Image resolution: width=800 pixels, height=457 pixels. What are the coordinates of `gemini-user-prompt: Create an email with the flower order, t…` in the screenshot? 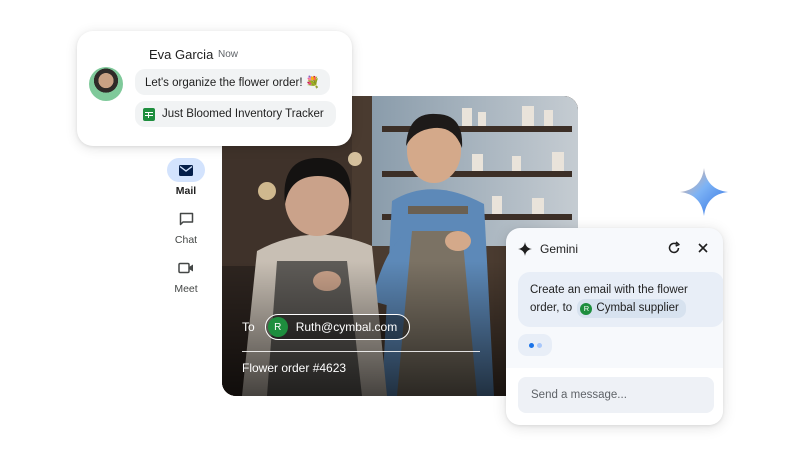 It's located at (620, 299).